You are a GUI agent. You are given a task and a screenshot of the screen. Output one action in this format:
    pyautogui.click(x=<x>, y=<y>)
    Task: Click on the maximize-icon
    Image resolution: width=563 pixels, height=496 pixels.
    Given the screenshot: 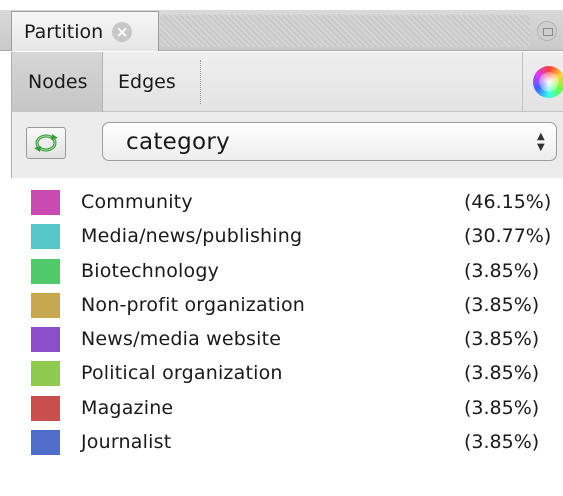 What is the action you would take?
    pyautogui.click(x=547, y=31)
    